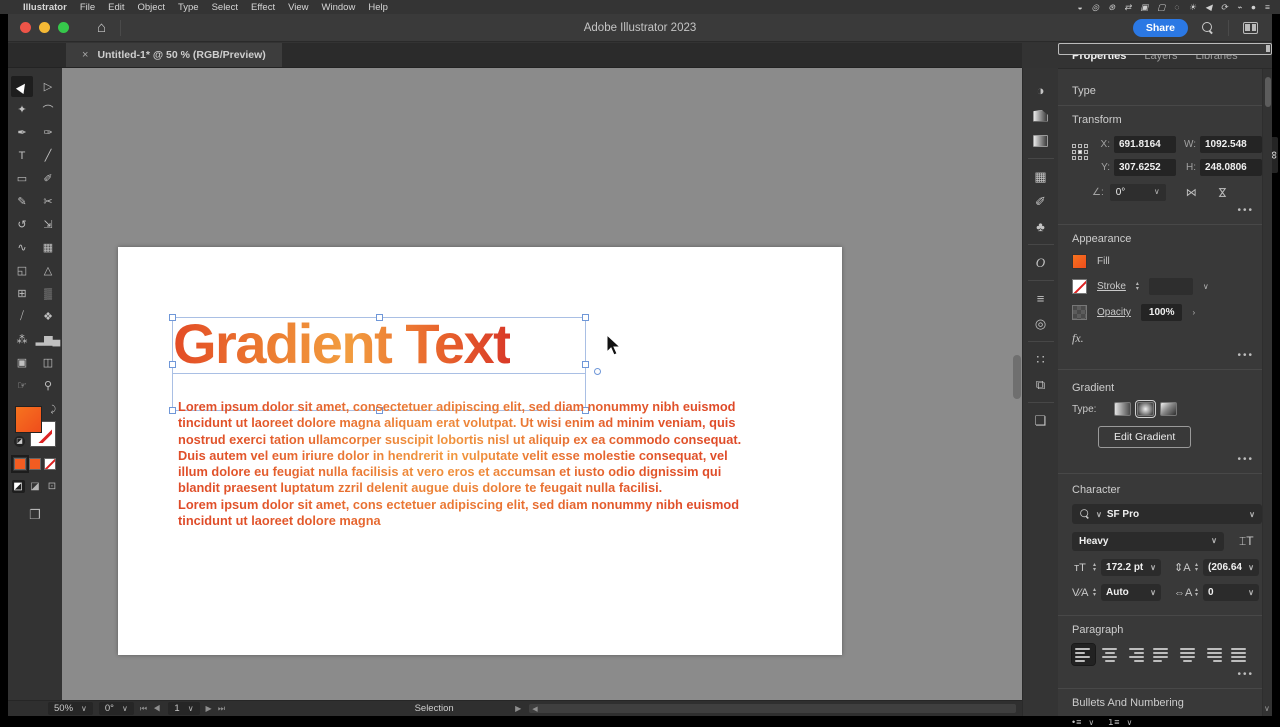 The height and width of the screenshot is (727, 1280). What do you see at coordinates (28, 419) in the screenshot?
I see `fill-color-swatch` at bounding box center [28, 419].